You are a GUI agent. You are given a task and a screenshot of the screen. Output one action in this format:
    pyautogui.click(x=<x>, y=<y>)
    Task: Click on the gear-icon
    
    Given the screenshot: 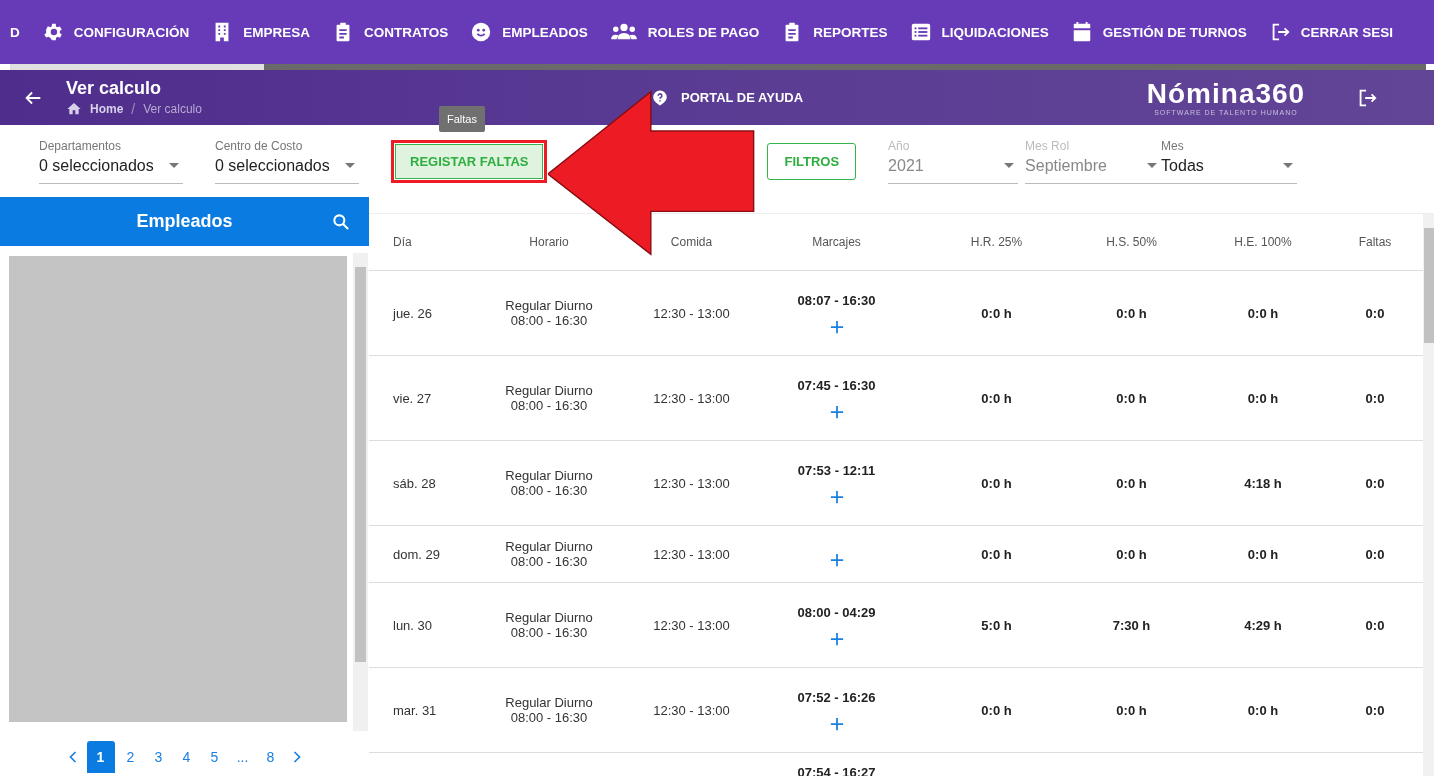 What is the action you would take?
    pyautogui.click(x=52, y=32)
    